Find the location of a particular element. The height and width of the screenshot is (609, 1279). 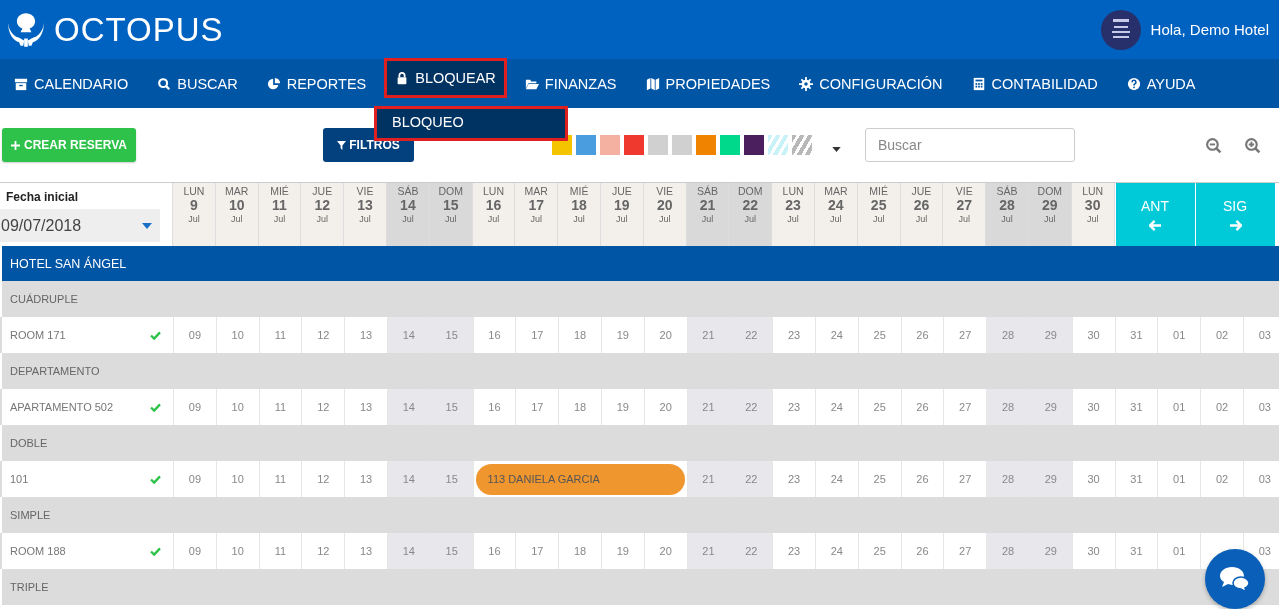

date-cell: 16 is located at coordinates (494, 407).